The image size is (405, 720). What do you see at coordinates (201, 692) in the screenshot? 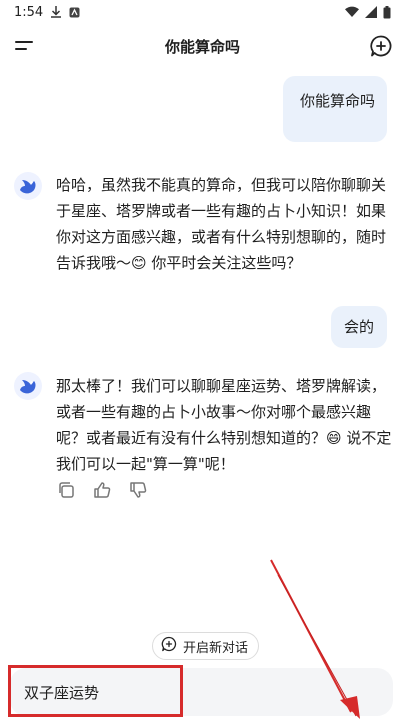
I see `message-input: 双子座运势` at bounding box center [201, 692].